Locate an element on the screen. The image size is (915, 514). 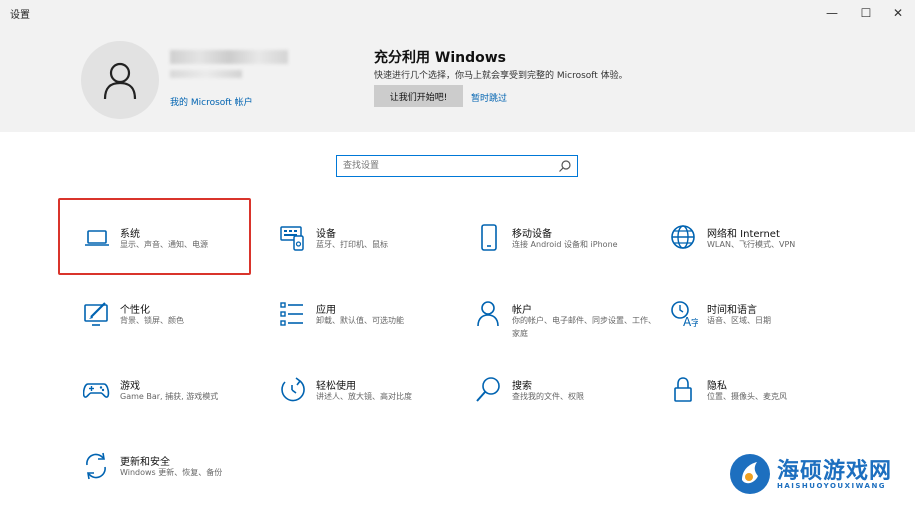
search-box is located at coordinates (457, 166).